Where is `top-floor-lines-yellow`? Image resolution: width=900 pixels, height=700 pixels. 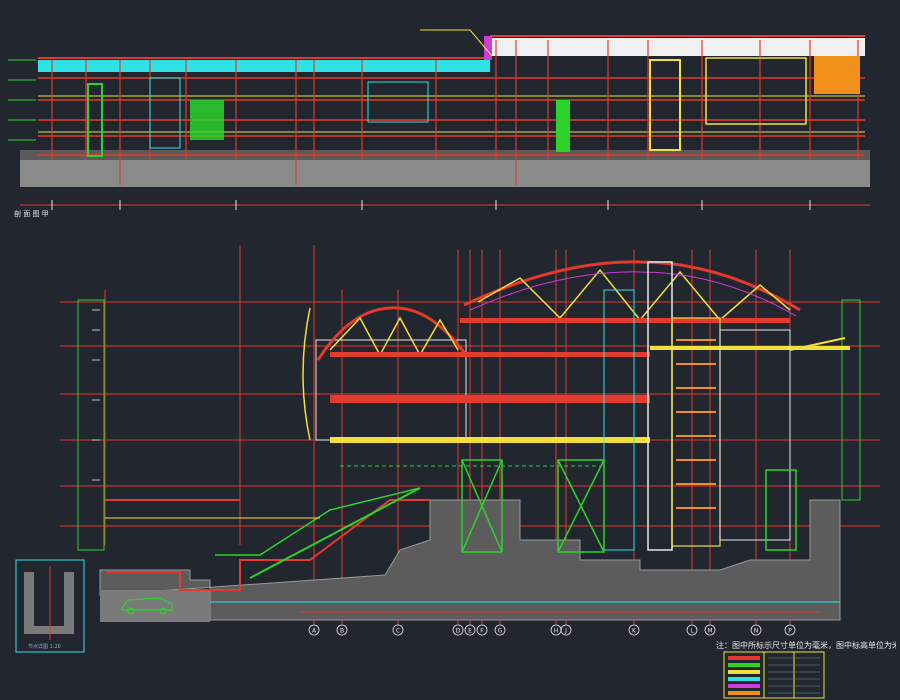
top-floor-lines-yellow is located at coordinates (451, 114).